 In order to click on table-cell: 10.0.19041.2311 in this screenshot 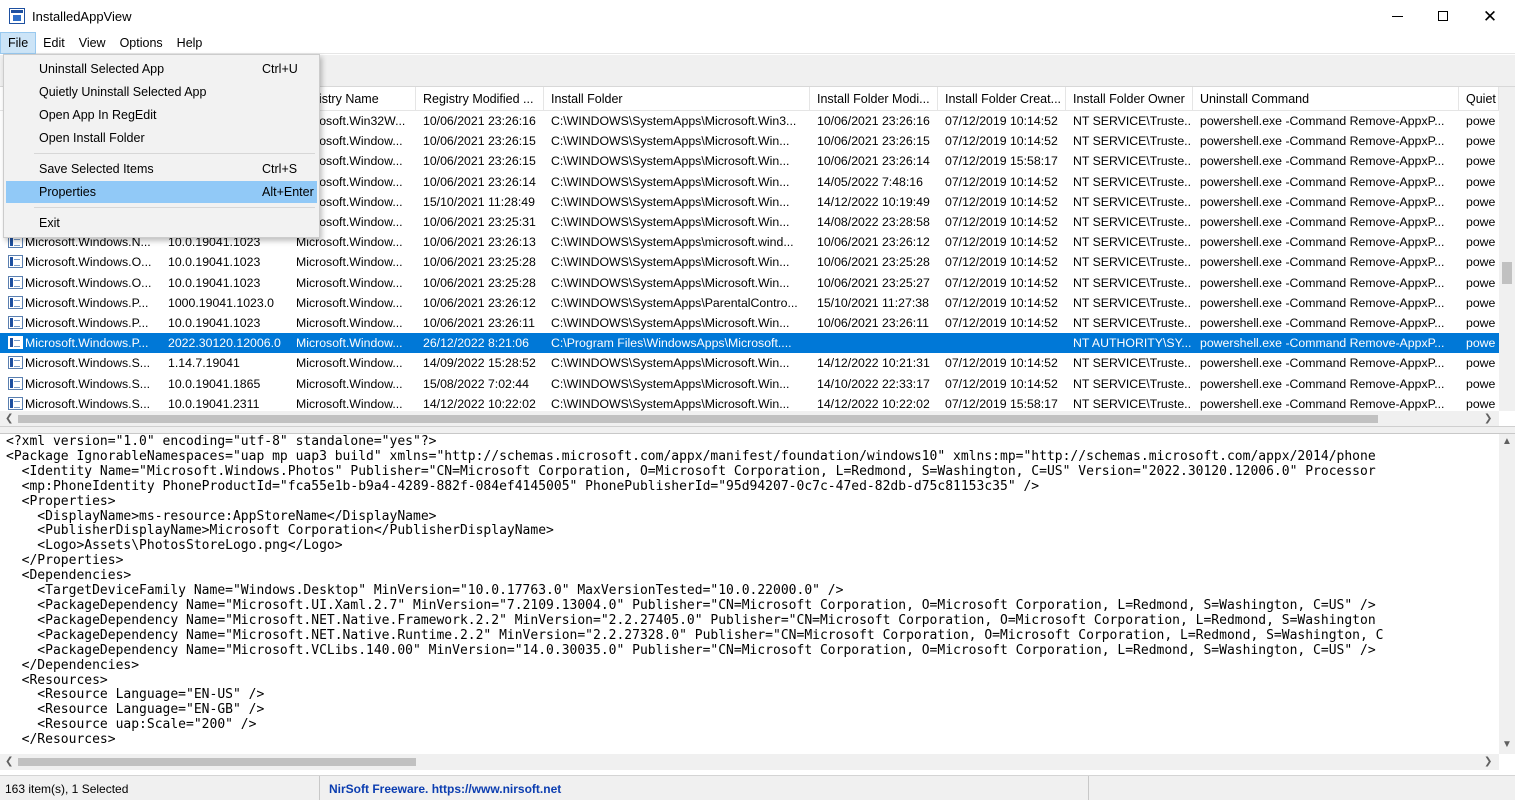, I will do `click(214, 403)`.